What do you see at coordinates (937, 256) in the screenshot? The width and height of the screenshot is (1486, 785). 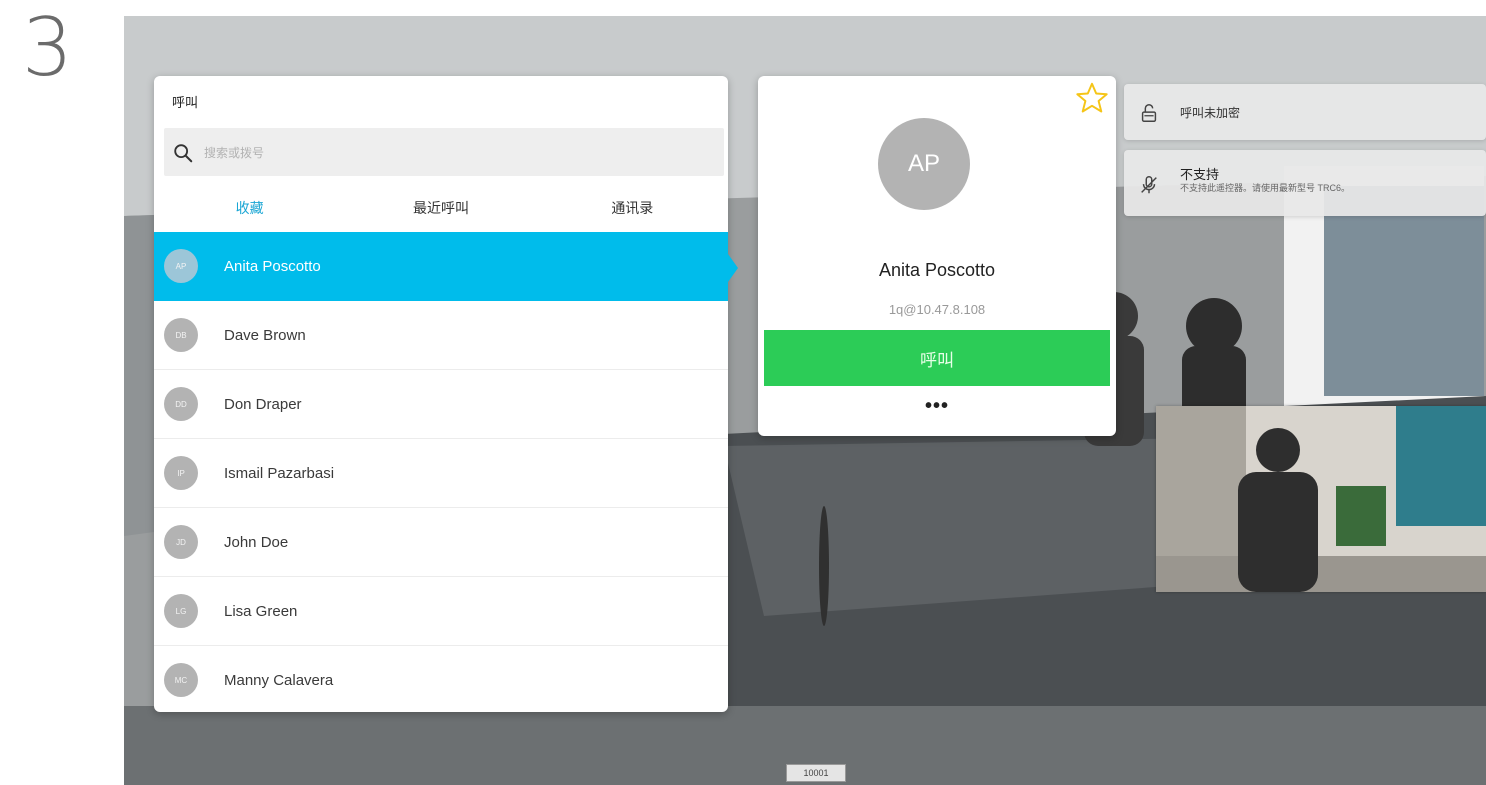 I see `contact-detail-card: AP Anita Poscotto 1q@10.47.8.108 呼叫 •••` at bounding box center [937, 256].